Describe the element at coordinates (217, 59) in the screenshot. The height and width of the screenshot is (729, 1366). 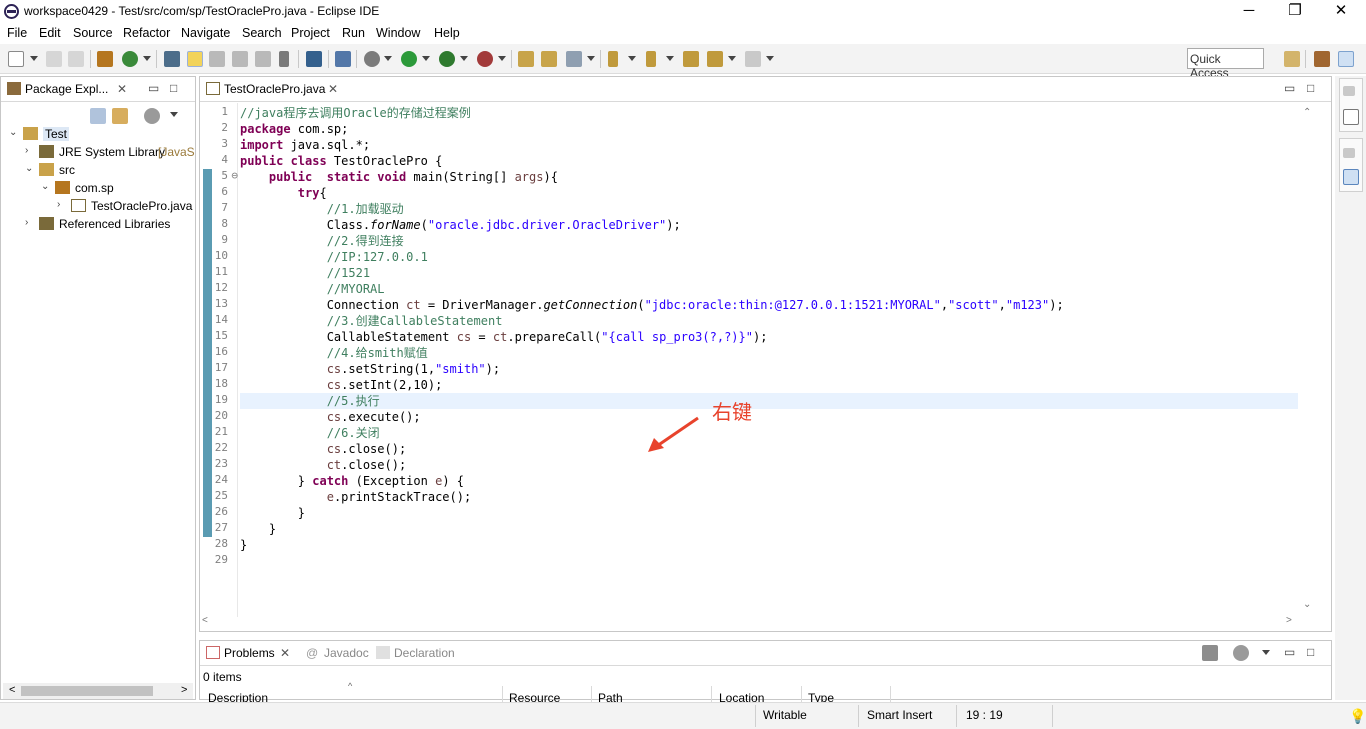
I see `toggle-block-selection-icon` at that location.